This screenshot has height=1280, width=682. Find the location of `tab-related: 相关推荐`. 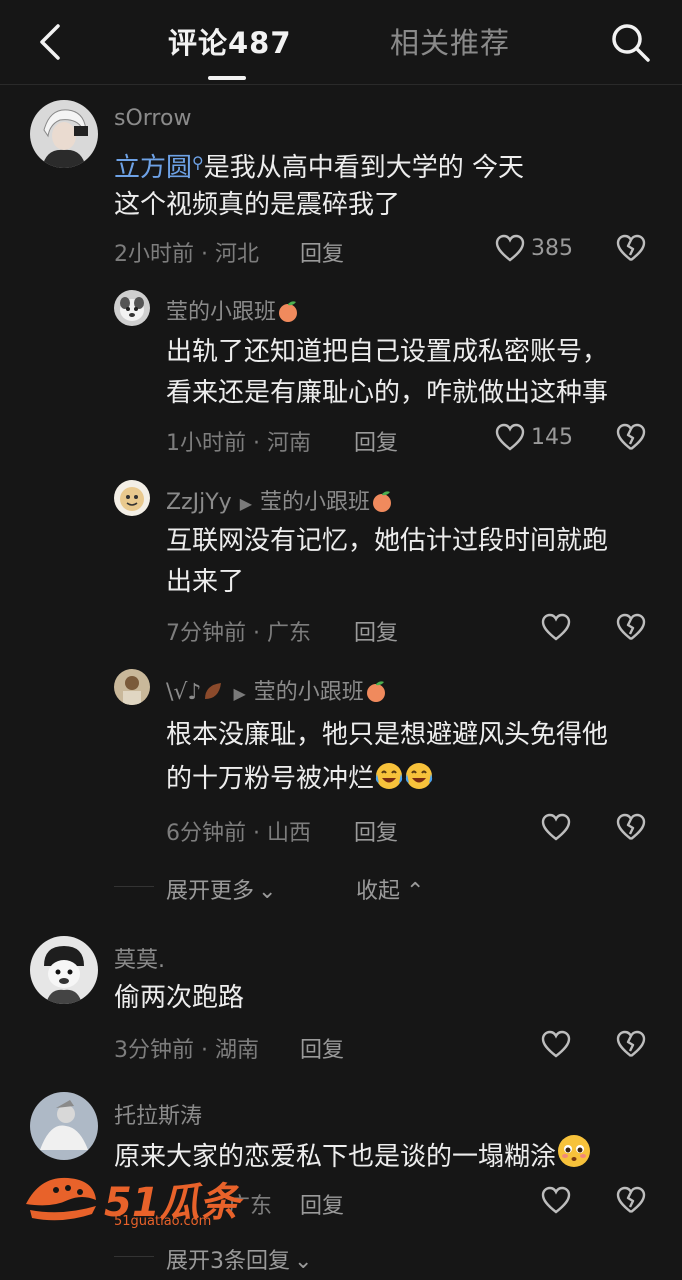

tab-related: 相关推荐 is located at coordinates (450, 41).